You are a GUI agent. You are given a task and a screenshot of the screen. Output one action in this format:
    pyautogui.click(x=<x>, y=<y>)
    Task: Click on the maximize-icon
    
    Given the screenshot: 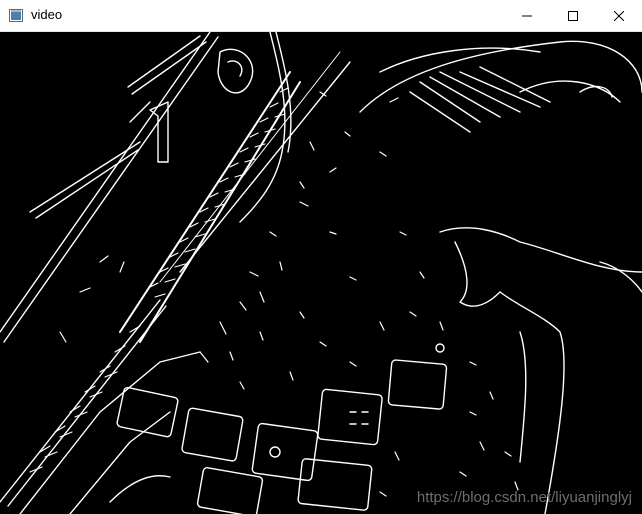 What is the action you would take?
    pyautogui.click(x=573, y=16)
    